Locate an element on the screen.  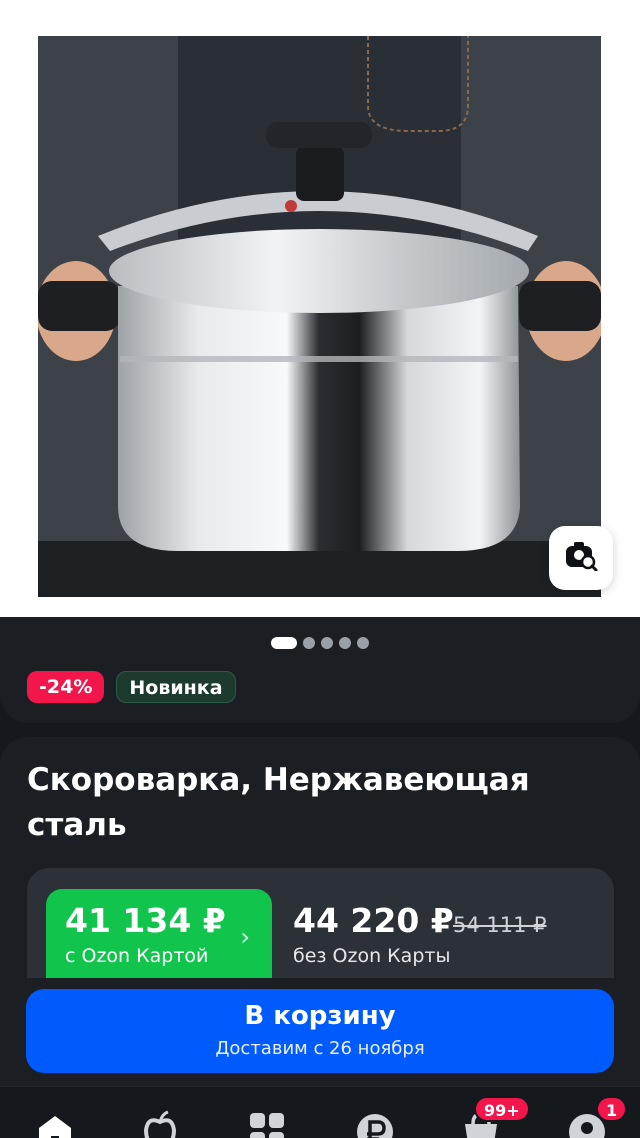
discount-badge: -24% is located at coordinates (66, 687).